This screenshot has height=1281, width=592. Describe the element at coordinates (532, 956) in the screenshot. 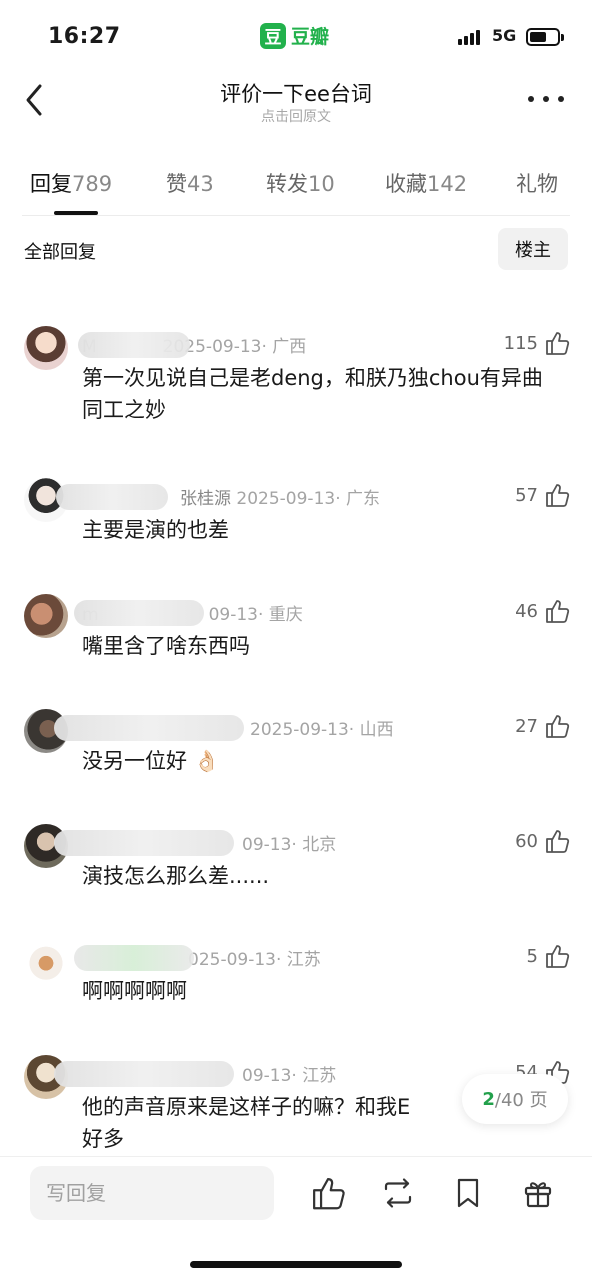

I see `like-count: 5` at that location.